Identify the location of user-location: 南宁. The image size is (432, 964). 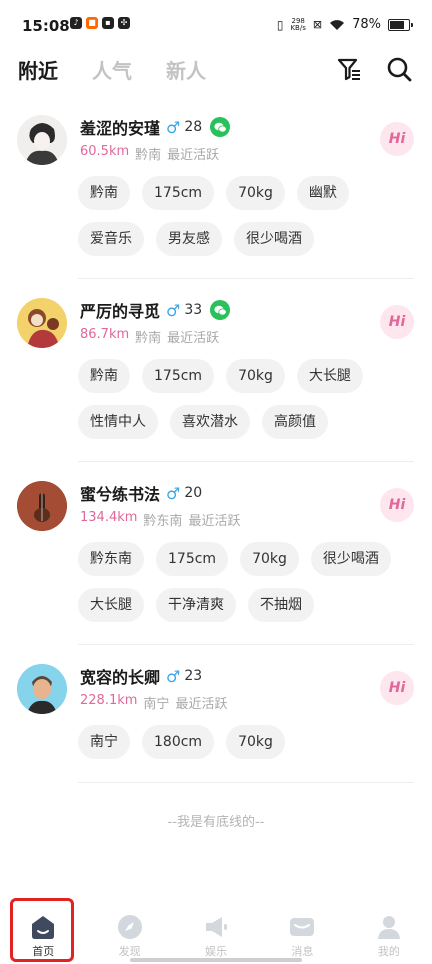
(156, 704).